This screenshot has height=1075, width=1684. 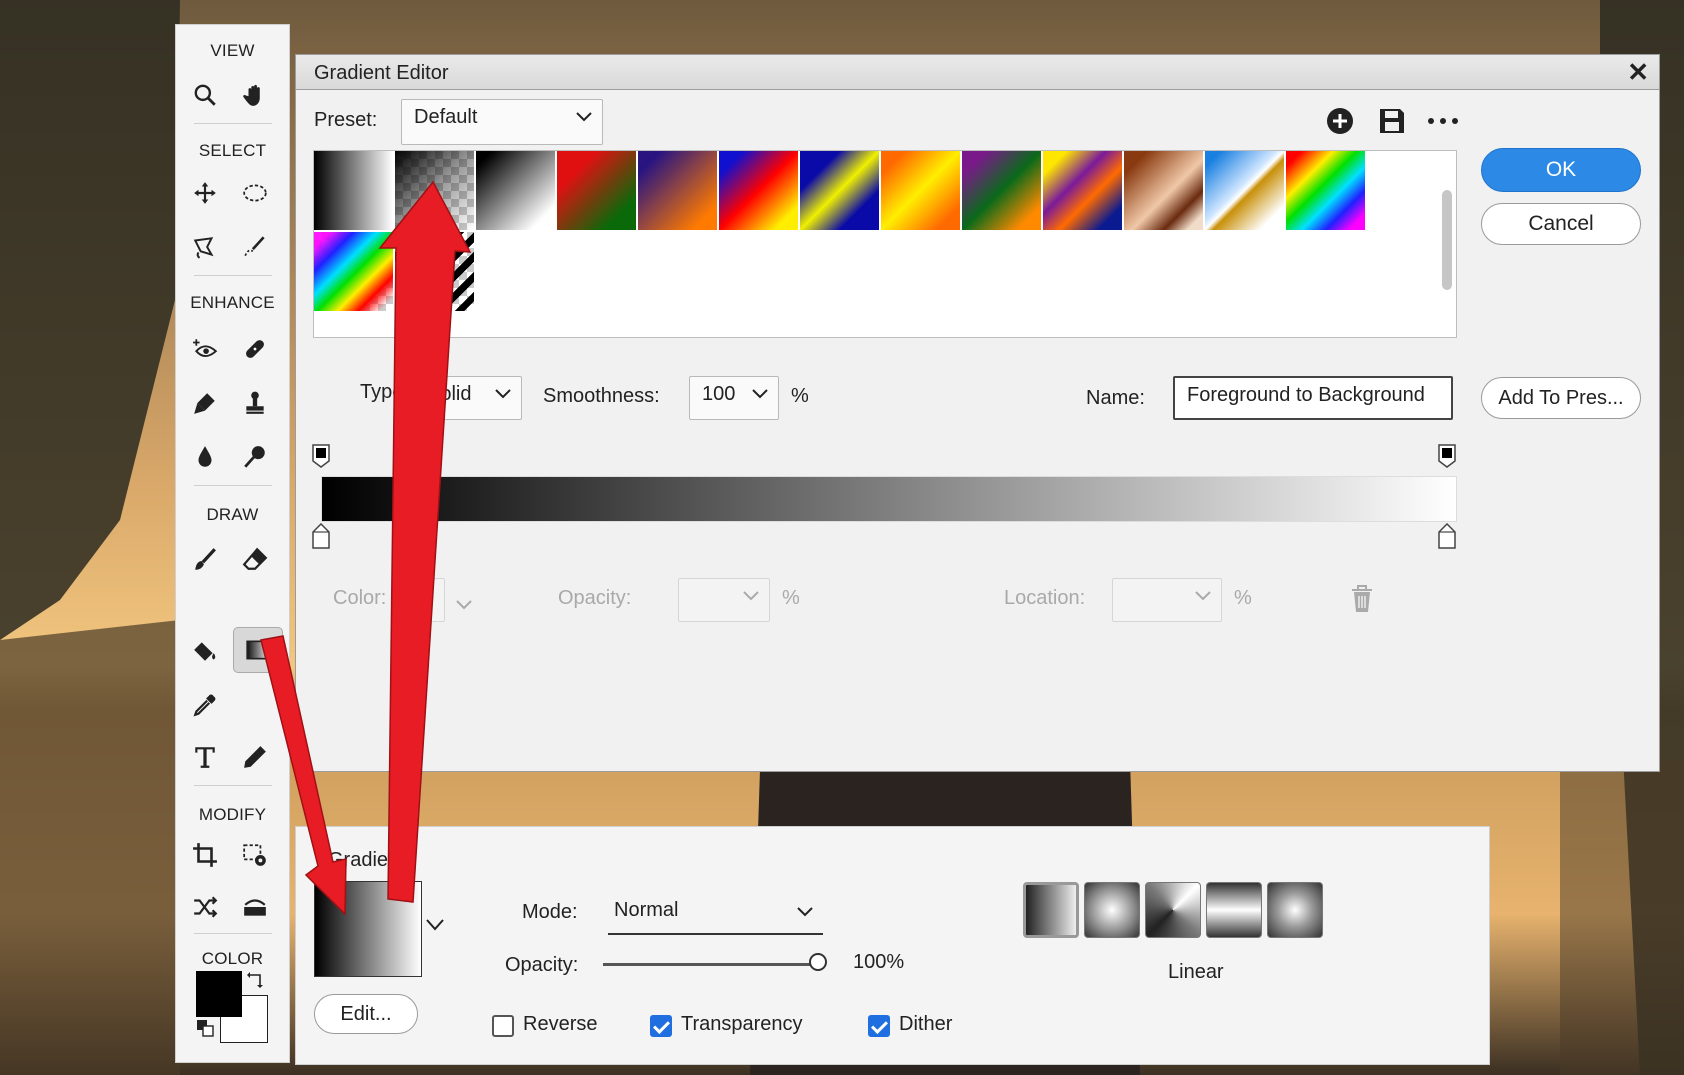 I want to click on color-stop-right, so click(x=1447, y=536).